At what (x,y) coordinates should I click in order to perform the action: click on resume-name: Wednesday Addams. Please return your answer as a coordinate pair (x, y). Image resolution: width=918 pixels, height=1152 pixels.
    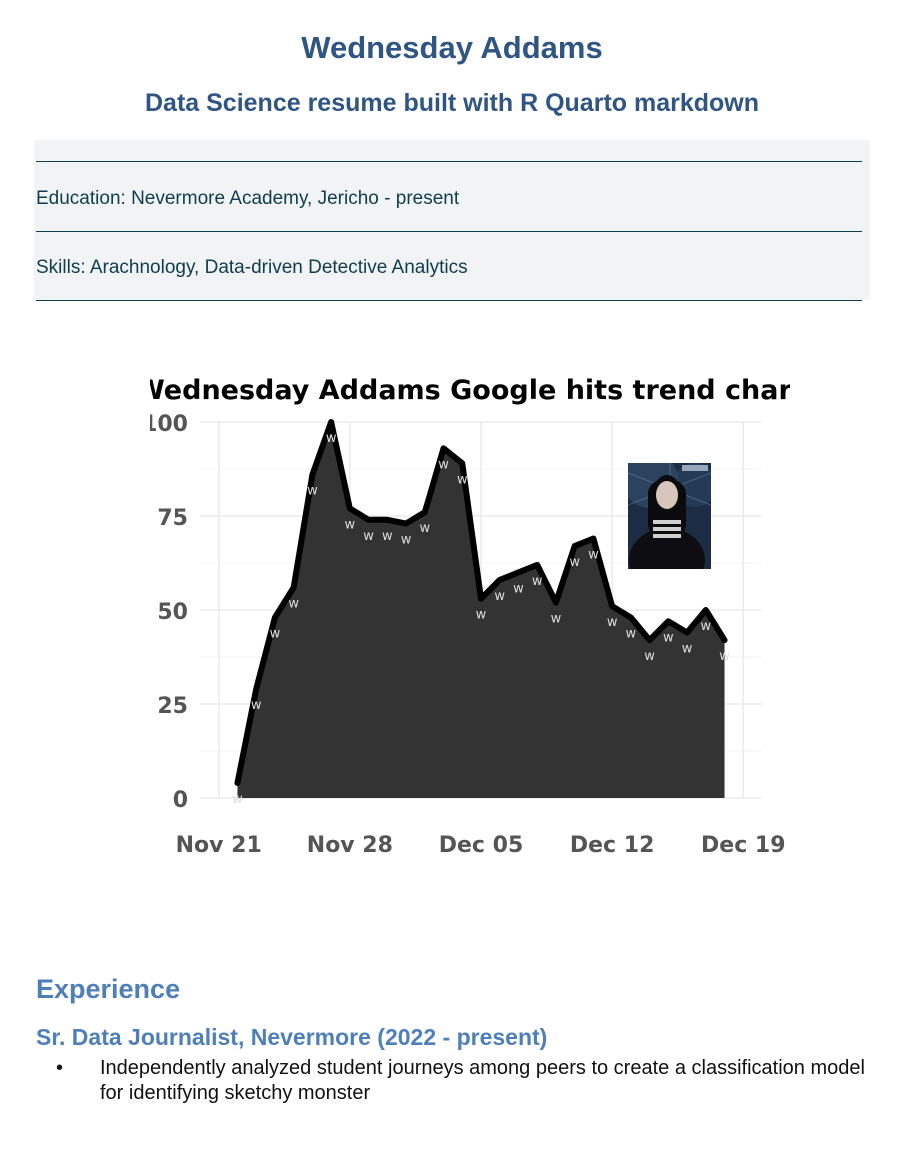
    Looking at the image, I should click on (452, 47).